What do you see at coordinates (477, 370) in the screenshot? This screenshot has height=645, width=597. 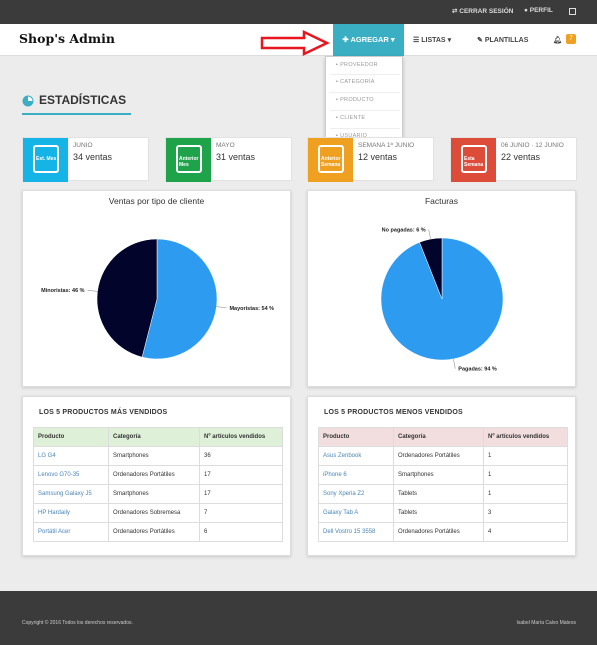 I see `data-label: Pagadas: 94 %` at bounding box center [477, 370].